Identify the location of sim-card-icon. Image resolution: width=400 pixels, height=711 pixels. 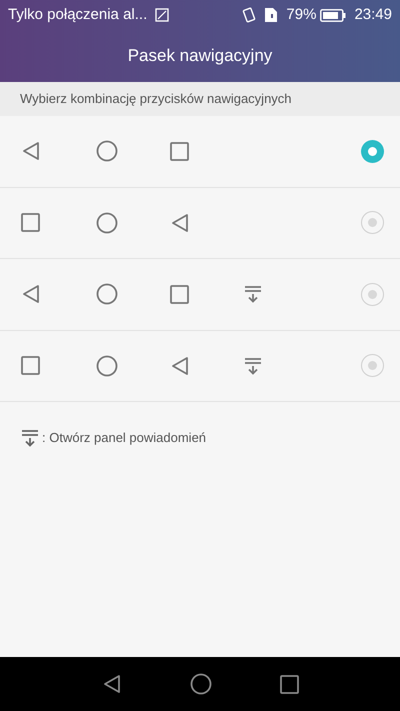
(271, 15).